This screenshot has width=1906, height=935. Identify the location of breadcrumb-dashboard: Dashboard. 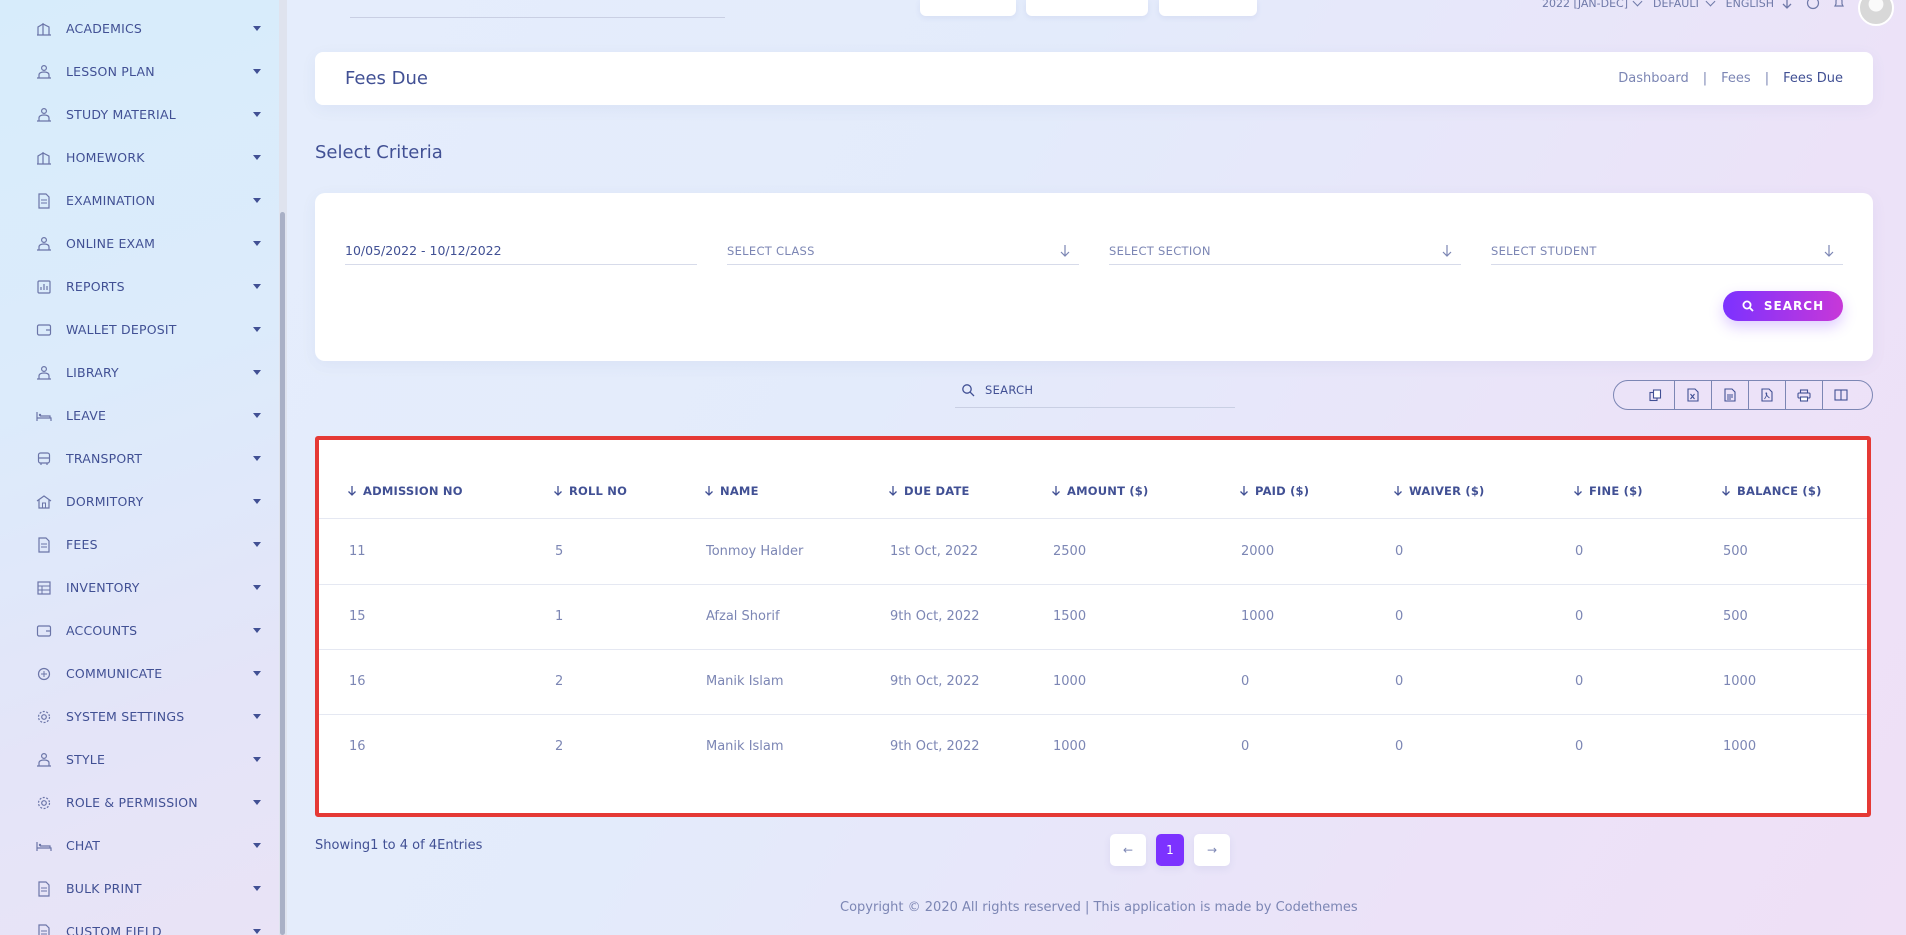
(1653, 78).